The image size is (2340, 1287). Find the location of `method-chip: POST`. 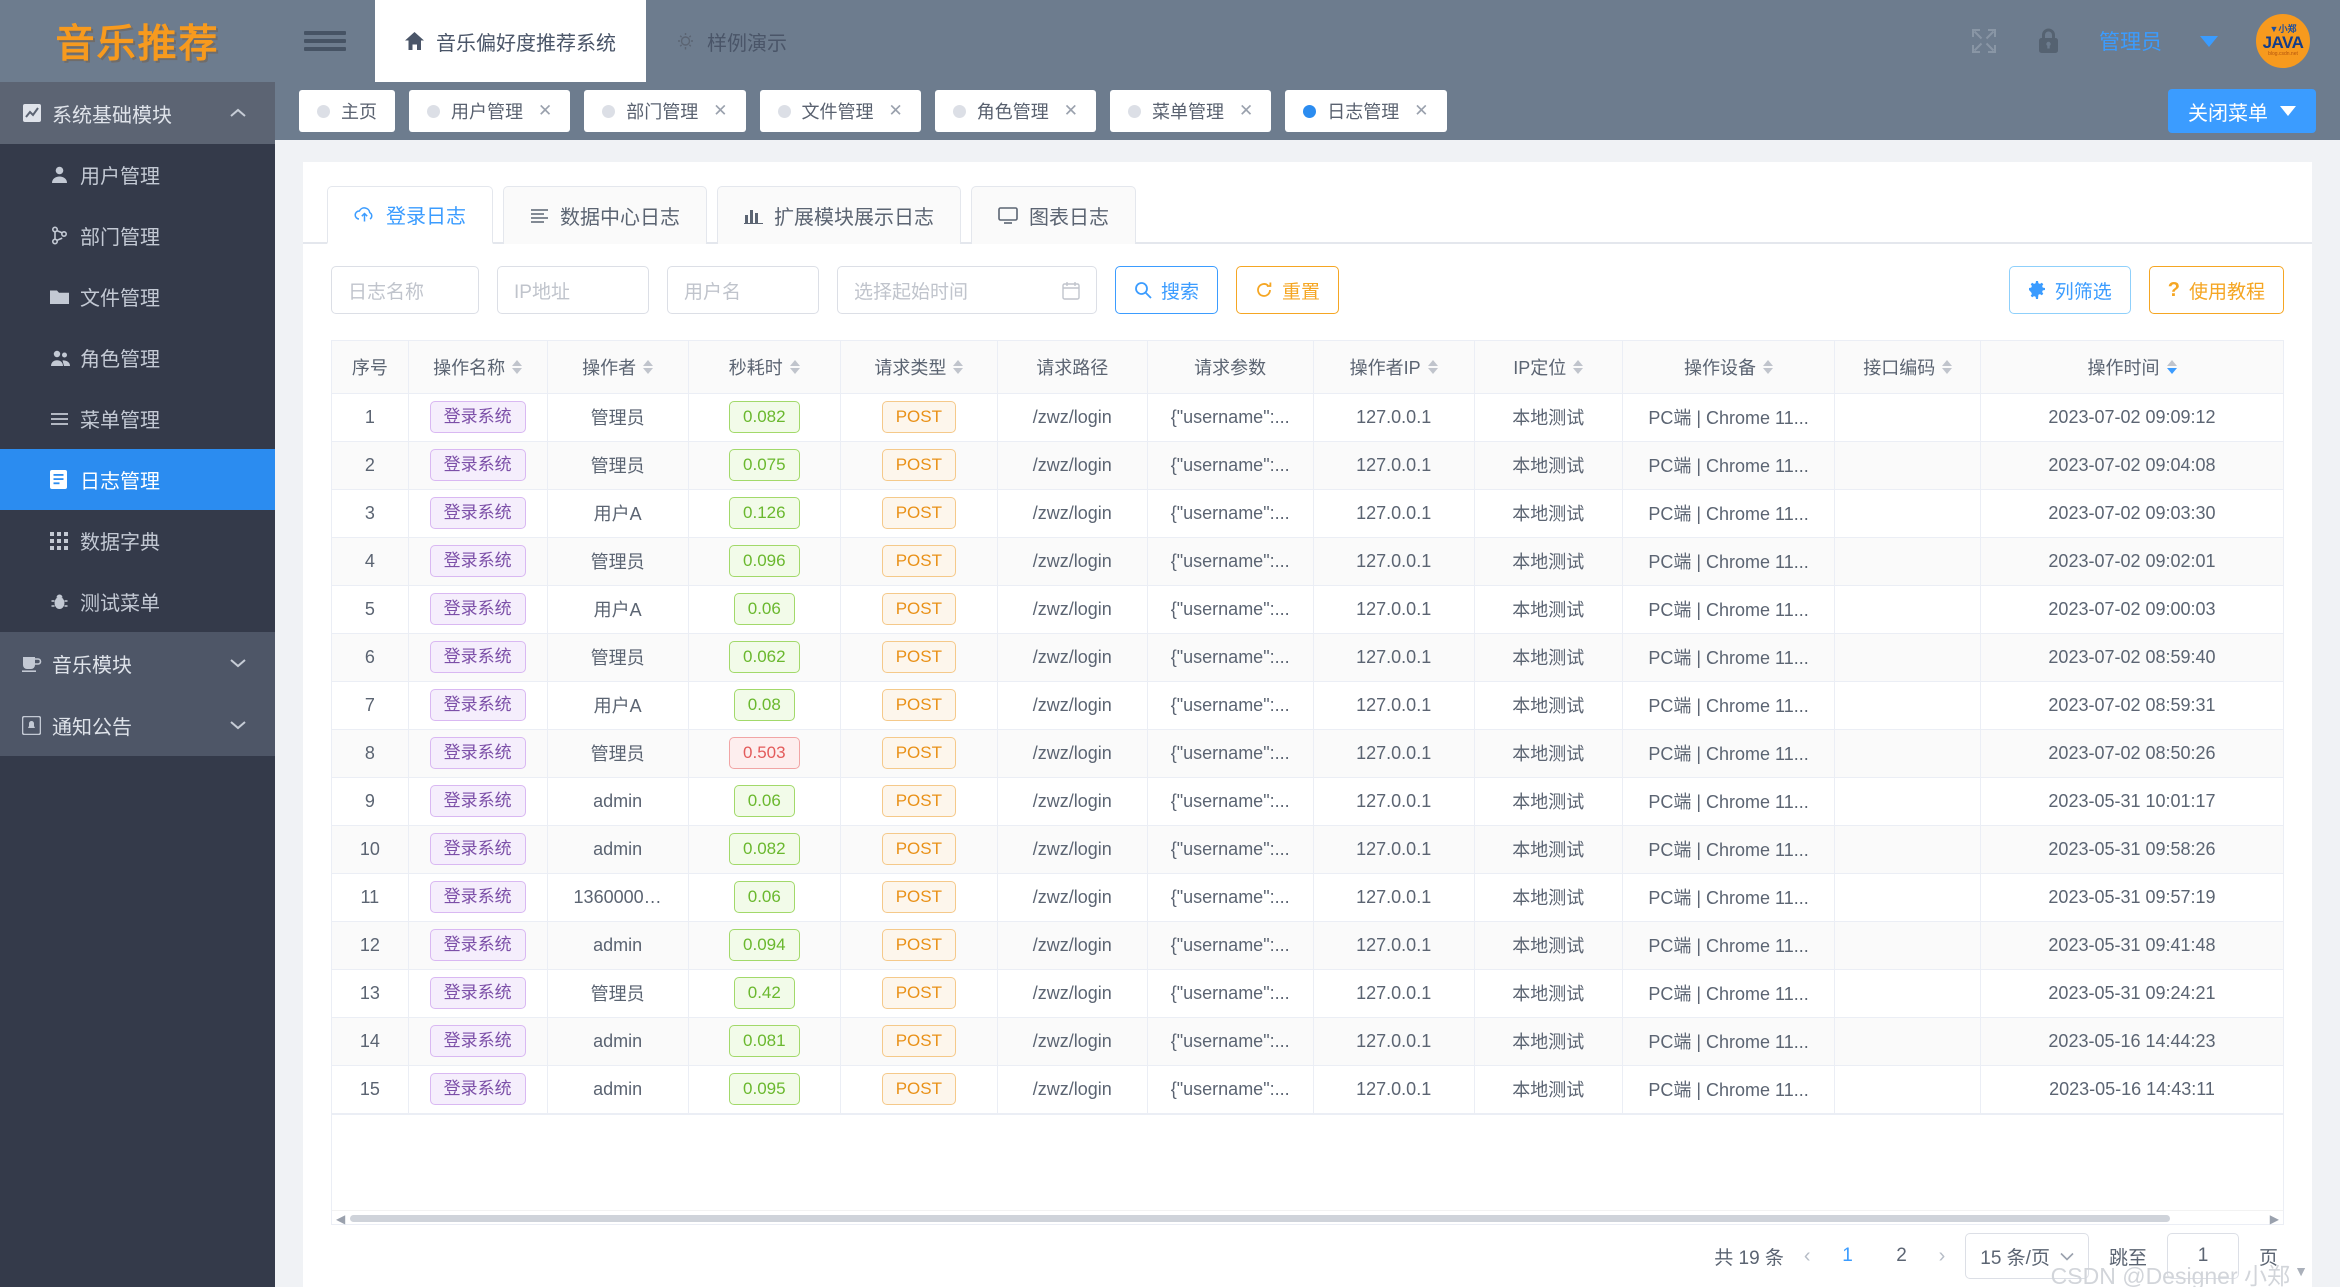

method-chip: POST is located at coordinates (918, 609).